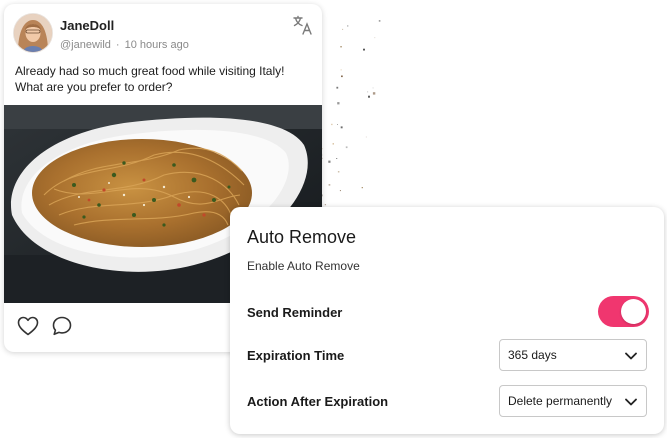  Describe the element at coordinates (94, 86) in the screenshot. I see `post-text-line: What are you prefer to order?` at that location.